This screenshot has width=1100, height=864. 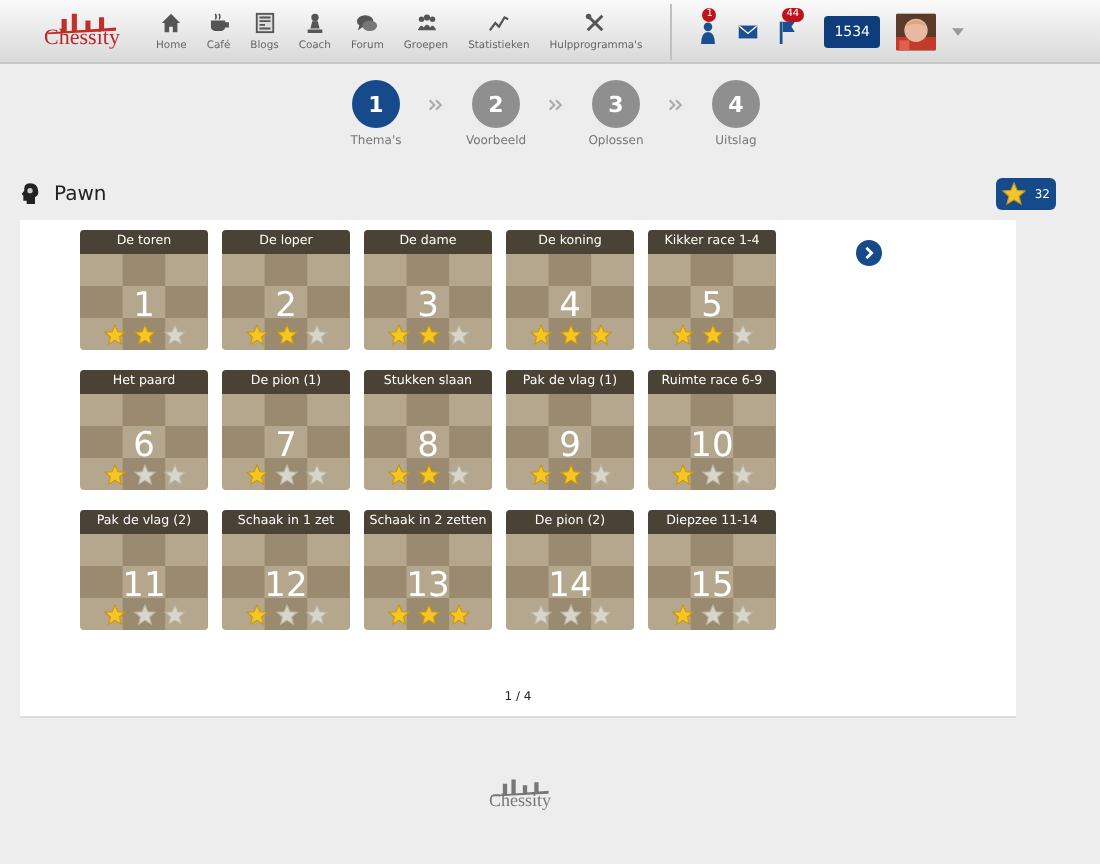 I want to click on speech-bubbles-icon, so click(x=367, y=22).